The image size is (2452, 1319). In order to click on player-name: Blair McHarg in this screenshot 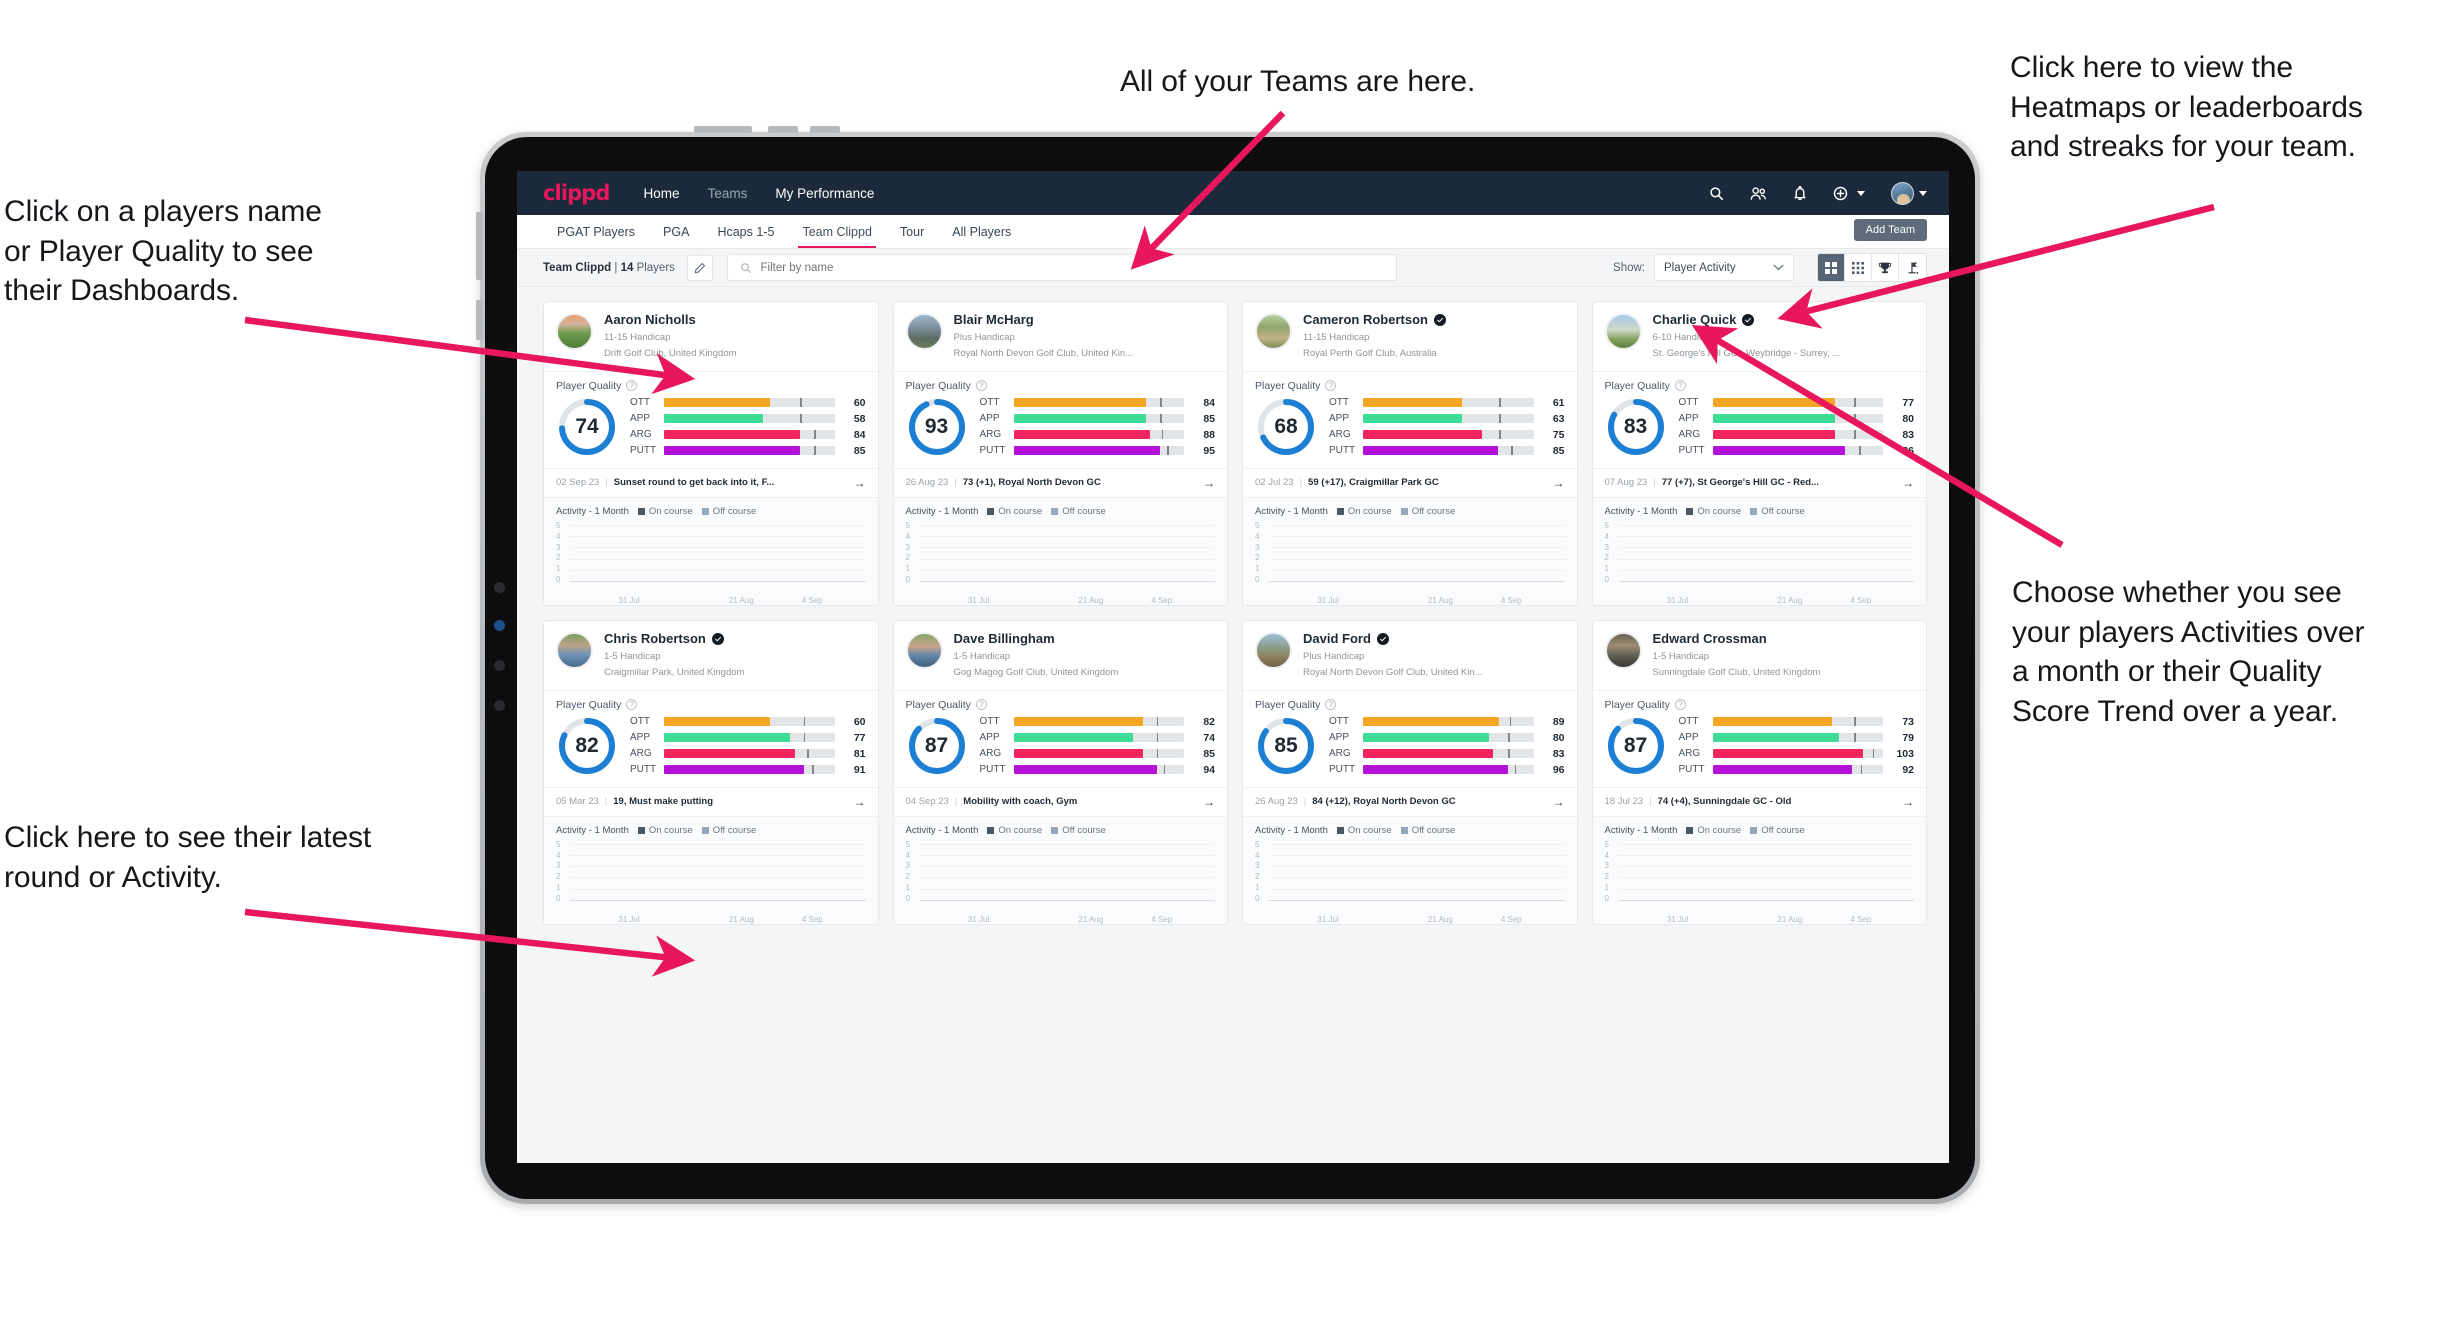, I will do `click(1085, 320)`.